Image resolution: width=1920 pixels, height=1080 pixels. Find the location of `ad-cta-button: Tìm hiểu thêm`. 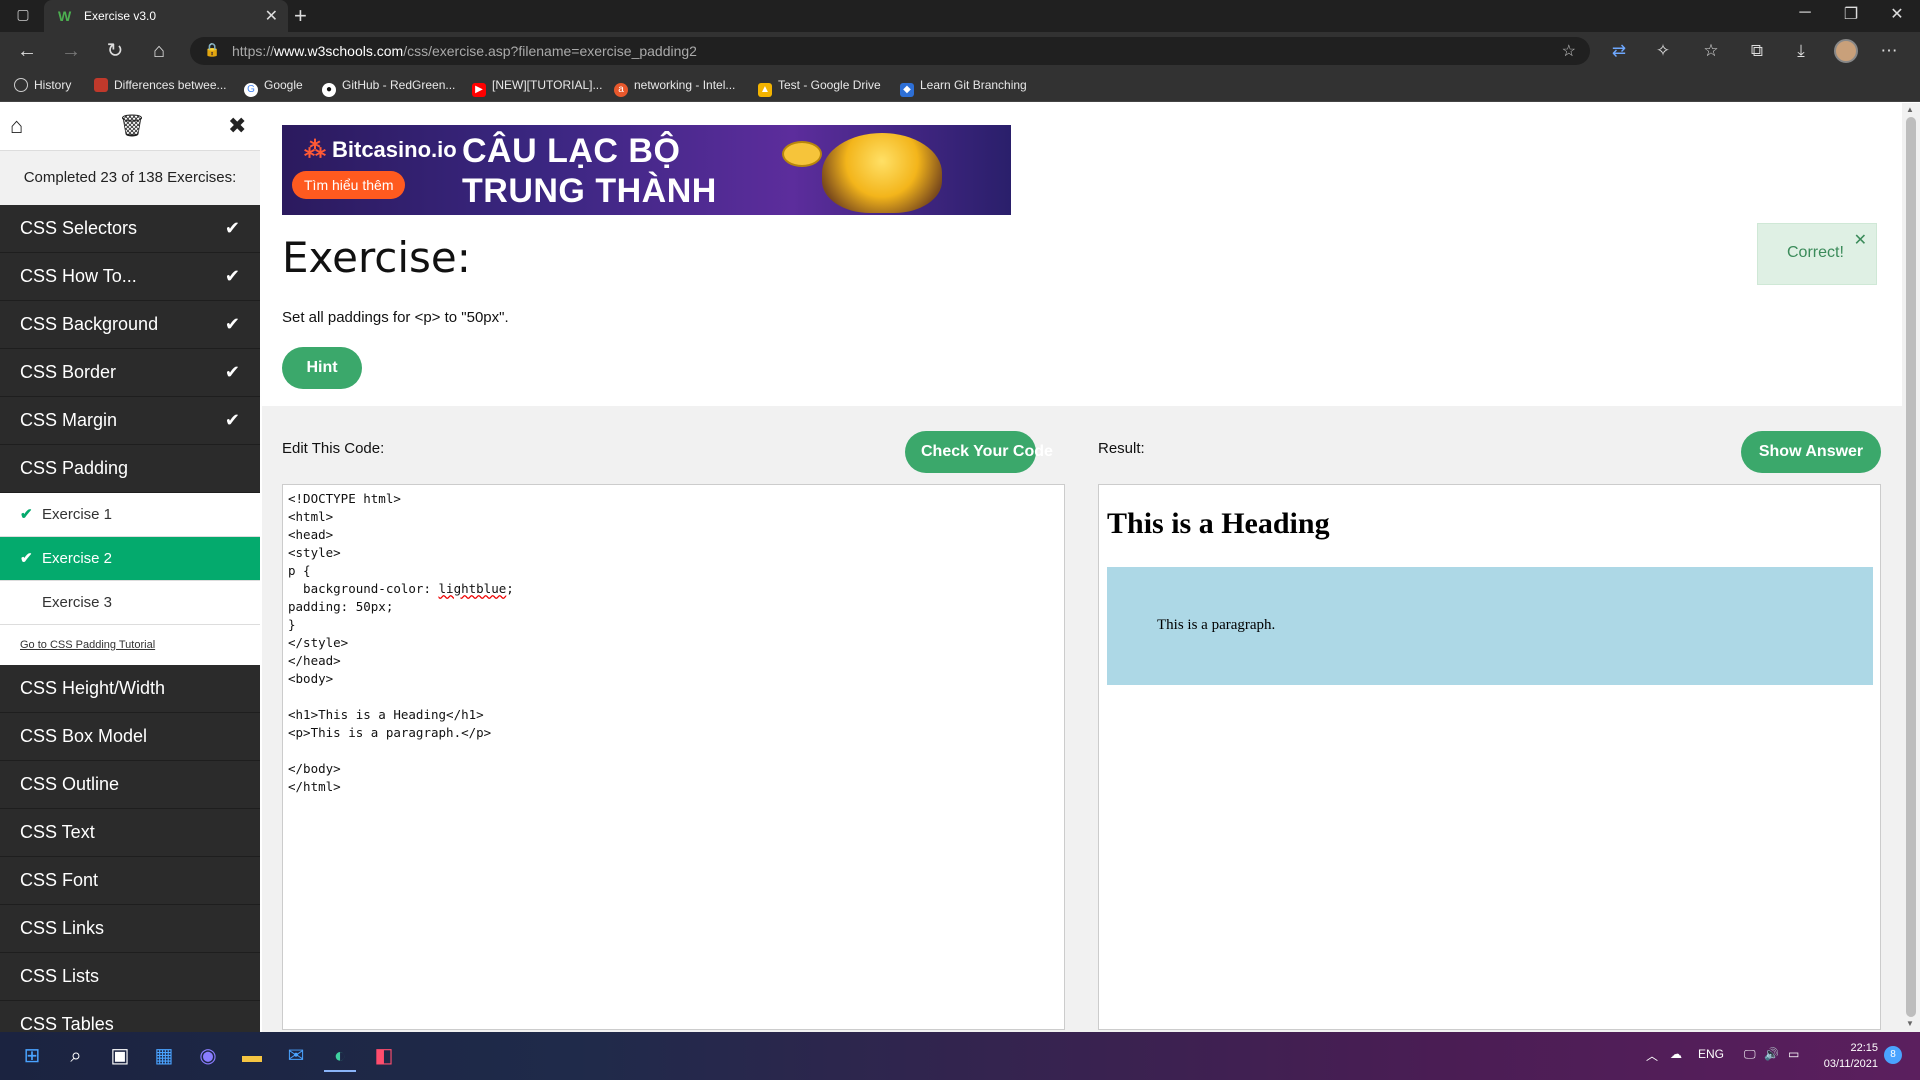

ad-cta-button: Tìm hiểu thêm is located at coordinates (349, 185).